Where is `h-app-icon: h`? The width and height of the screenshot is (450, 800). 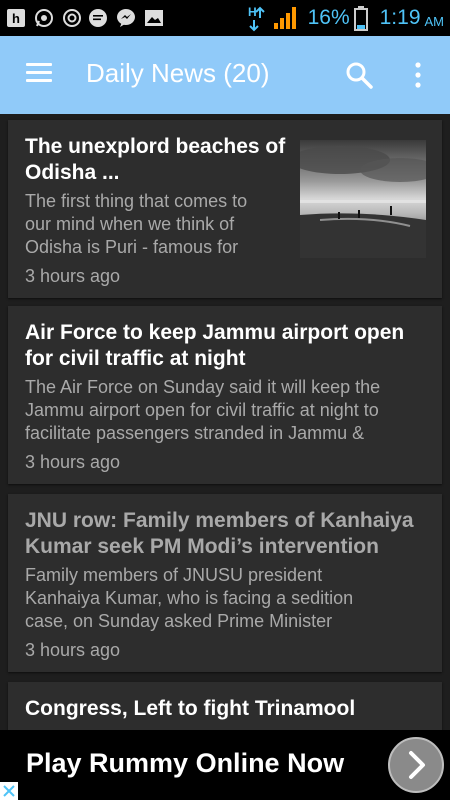 h-app-icon: h is located at coordinates (16, 18).